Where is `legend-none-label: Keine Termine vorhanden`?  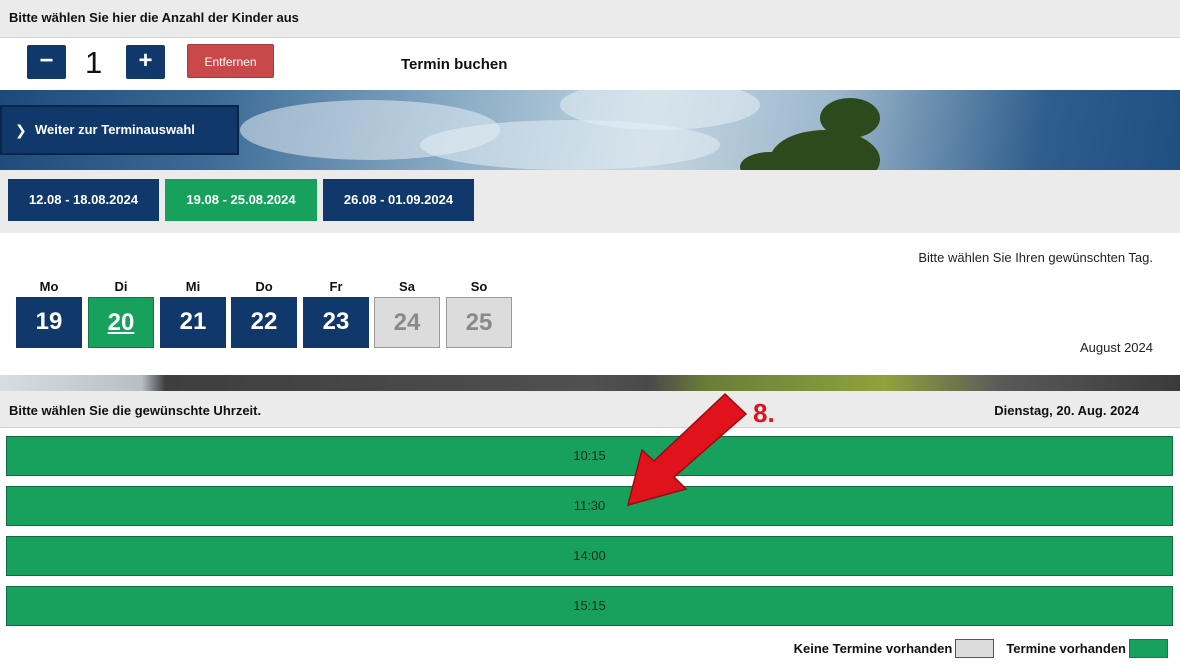
legend-none-label: Keine Termine vorhanden is located at coordinates (873, 648).